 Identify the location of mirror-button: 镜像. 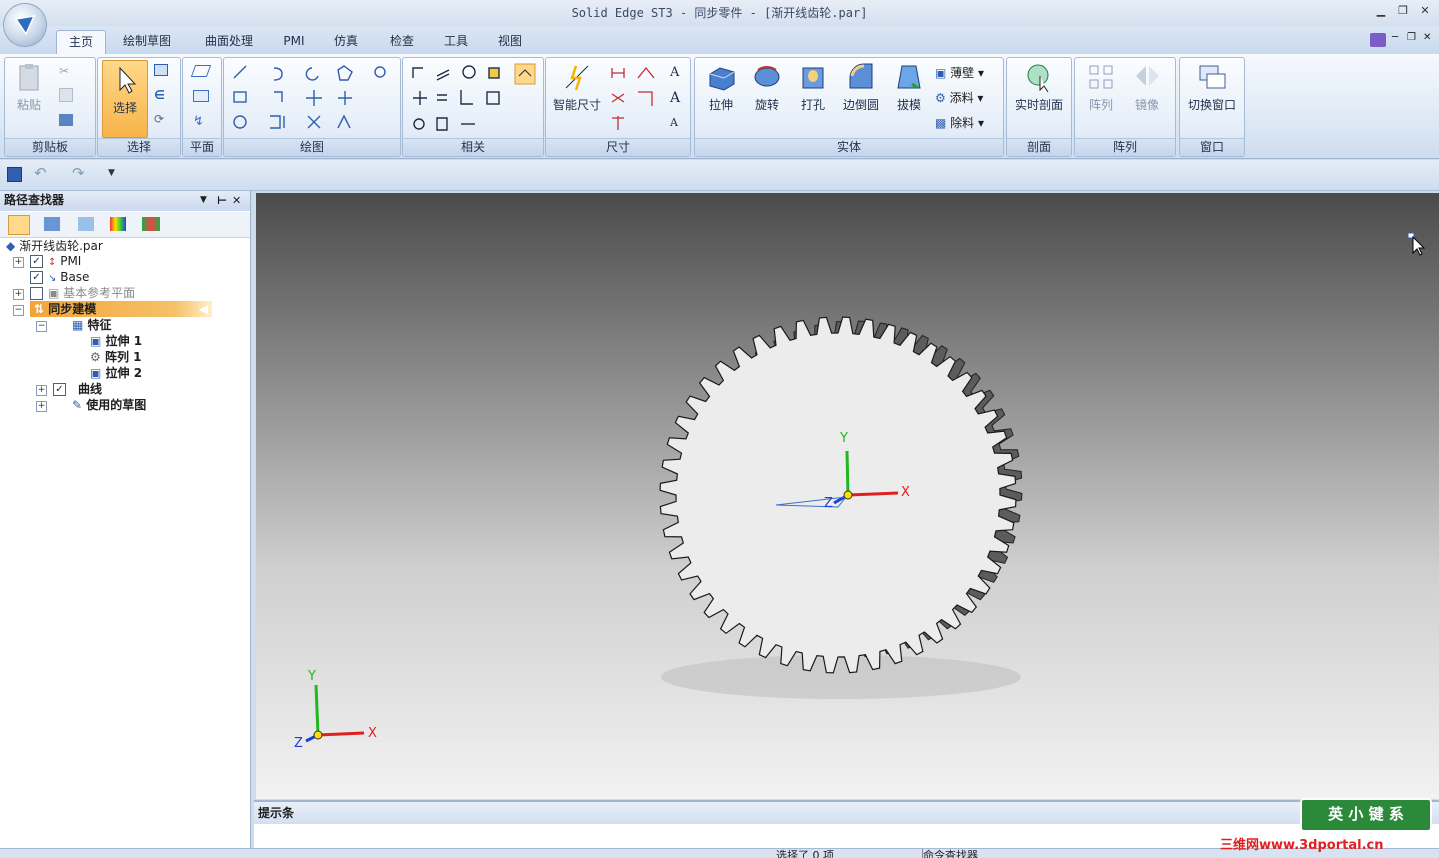
(1147, 87).